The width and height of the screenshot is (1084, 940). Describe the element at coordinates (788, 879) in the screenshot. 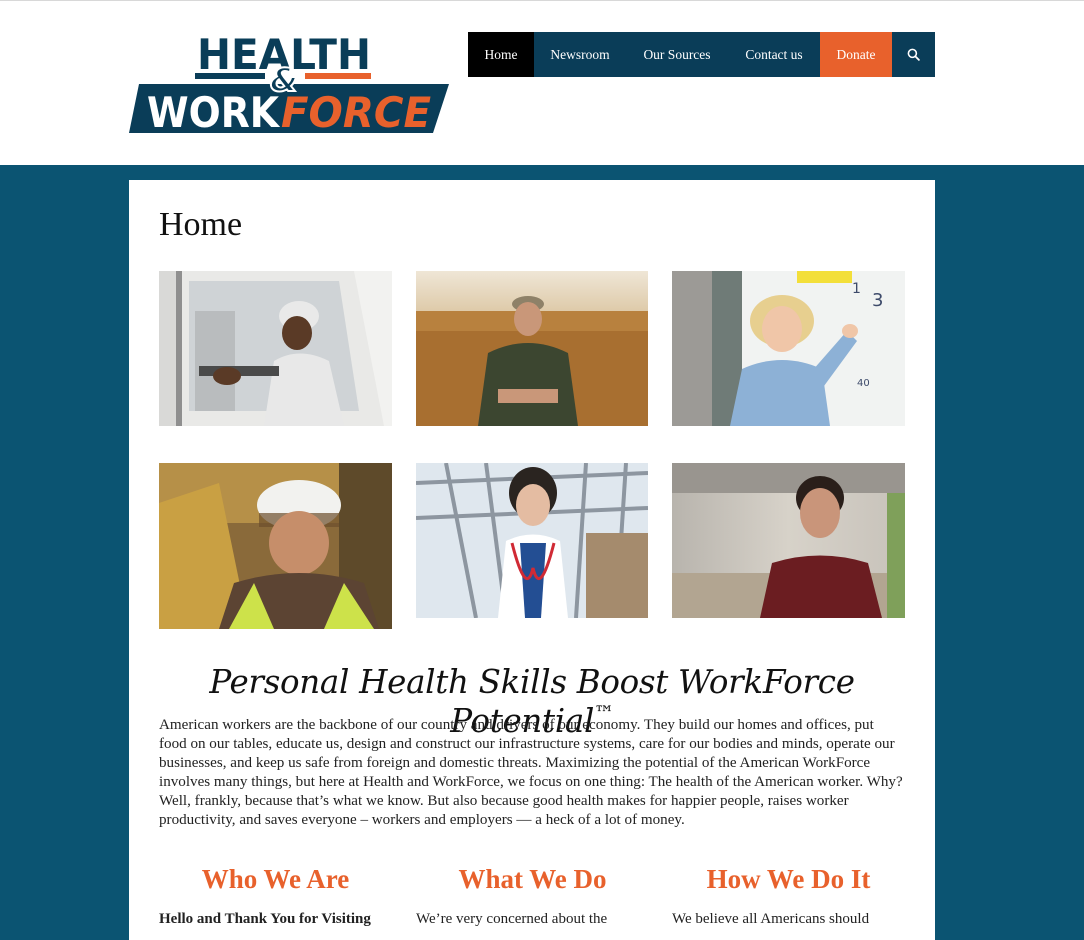

I see `how-we-do-it-heading: How We Do It` at that location.